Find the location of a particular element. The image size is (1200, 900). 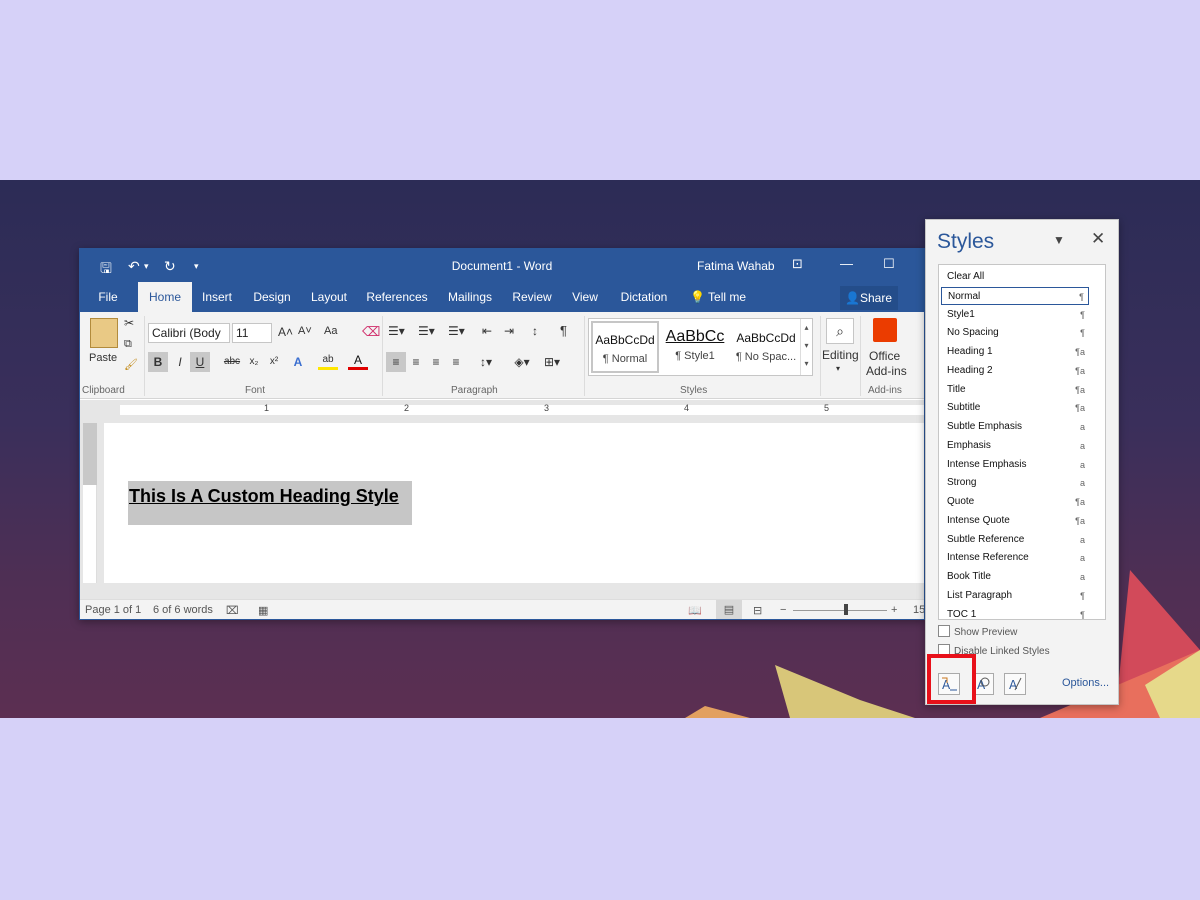

decrease-indent-icon: ⇤ is located at coordinates (487, 331).